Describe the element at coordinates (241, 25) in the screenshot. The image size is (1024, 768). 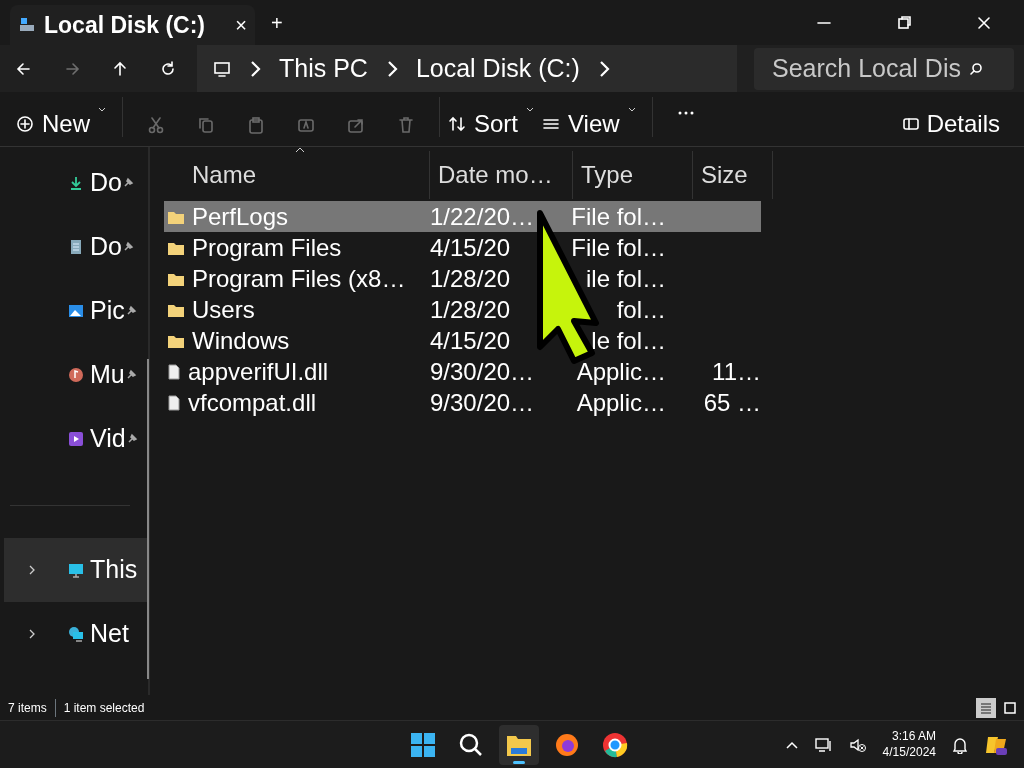
I see `close-tab-button: ×` at that location.